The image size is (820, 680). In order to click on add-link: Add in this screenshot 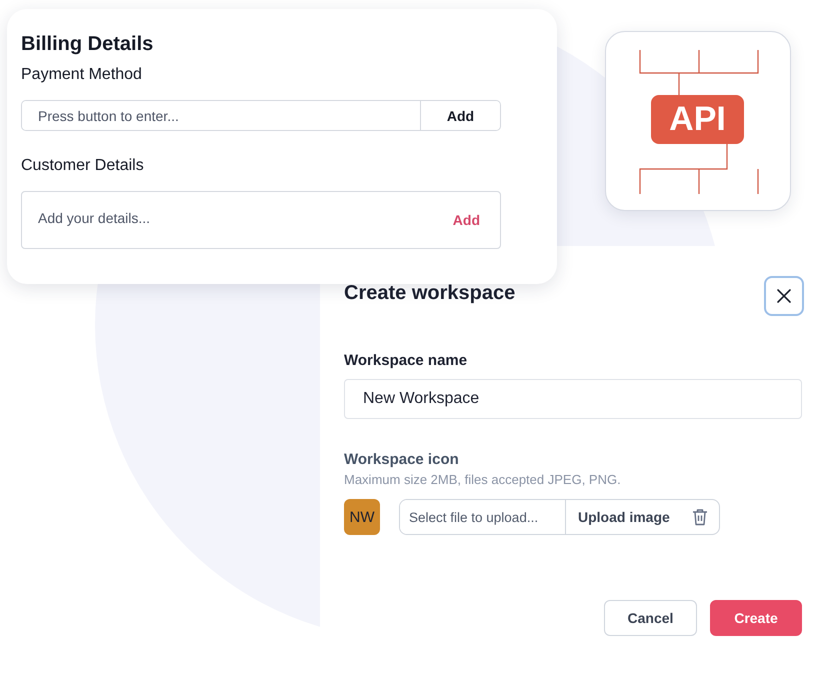, I will do `click(466, 220)`.